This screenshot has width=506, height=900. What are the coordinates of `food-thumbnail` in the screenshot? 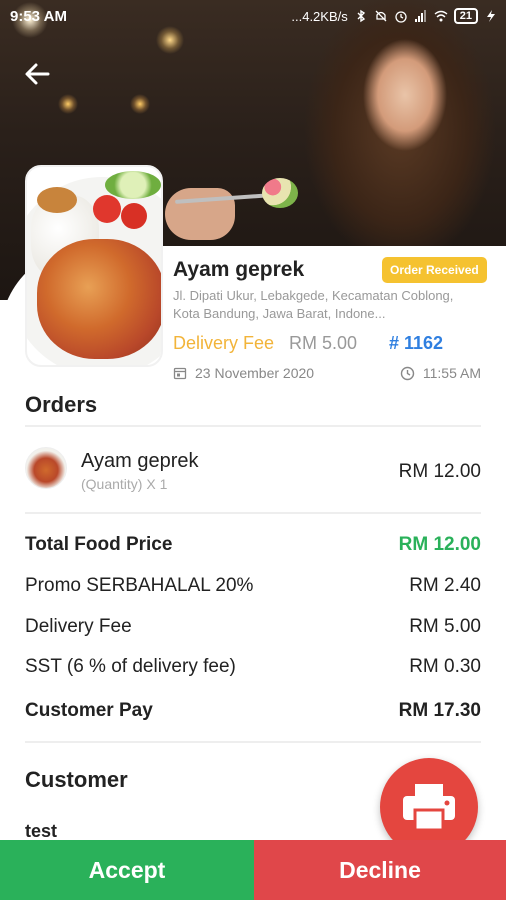 It's located at (94, 266).